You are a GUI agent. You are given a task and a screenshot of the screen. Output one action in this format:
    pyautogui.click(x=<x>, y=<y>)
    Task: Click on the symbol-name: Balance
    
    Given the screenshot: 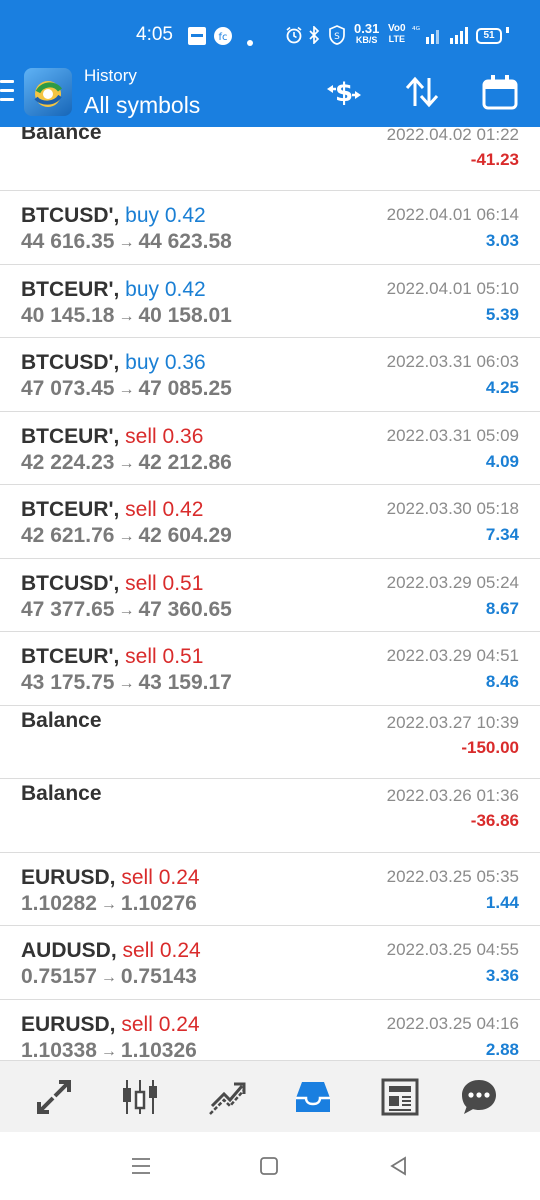 What is the action you would take?
    pyautogui.click(x=61, y=720)
    